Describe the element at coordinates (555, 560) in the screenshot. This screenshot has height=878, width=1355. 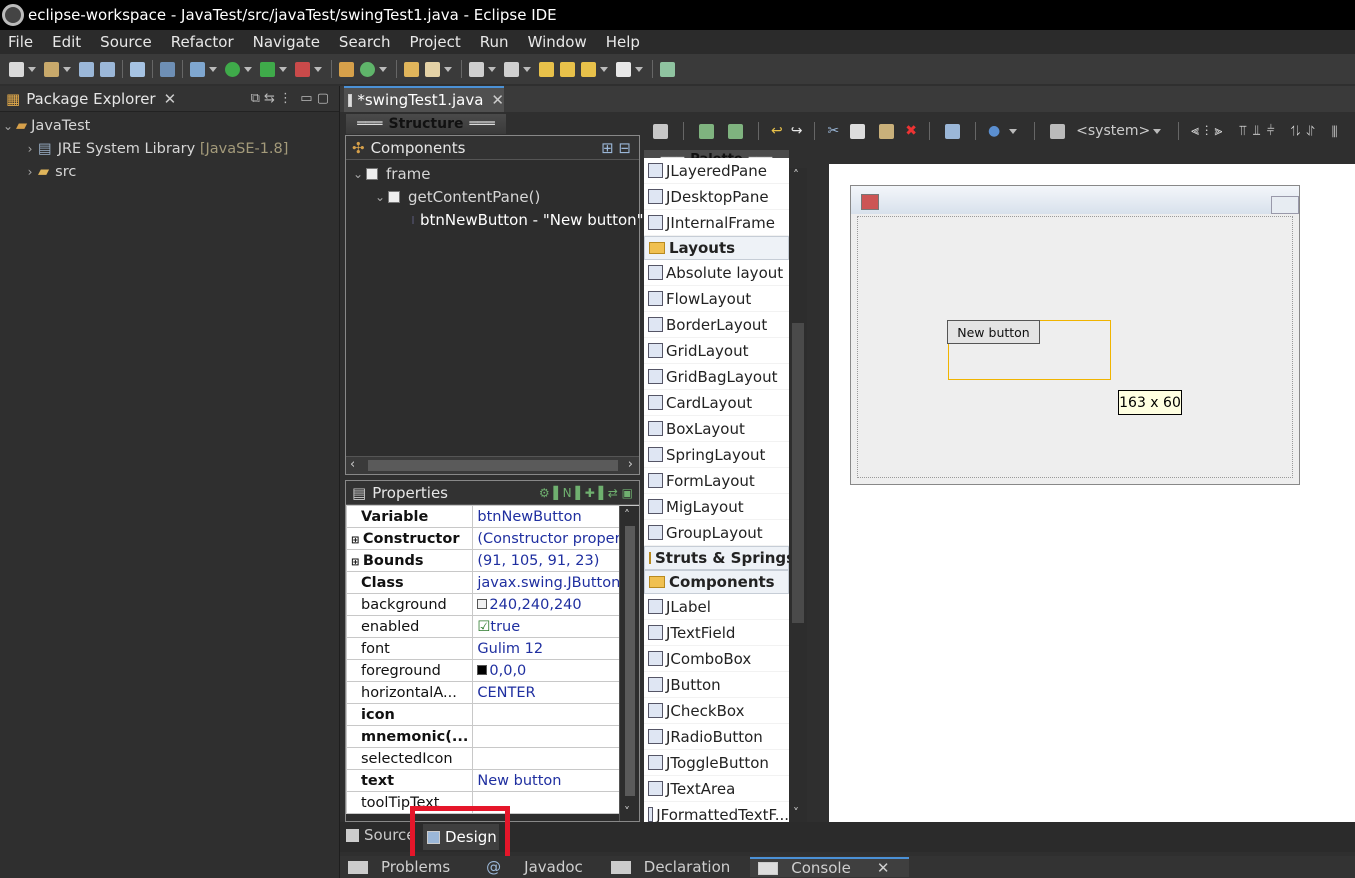
I see `property-value: (91, 105, 91, 23)` at that location.